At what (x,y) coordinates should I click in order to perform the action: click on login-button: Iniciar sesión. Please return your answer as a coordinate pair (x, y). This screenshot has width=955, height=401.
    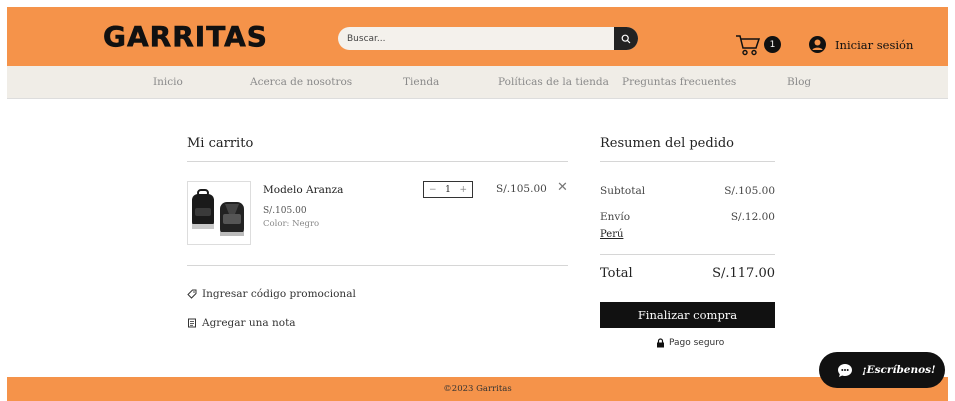
    Looking at the image, I should click on (861, 44).